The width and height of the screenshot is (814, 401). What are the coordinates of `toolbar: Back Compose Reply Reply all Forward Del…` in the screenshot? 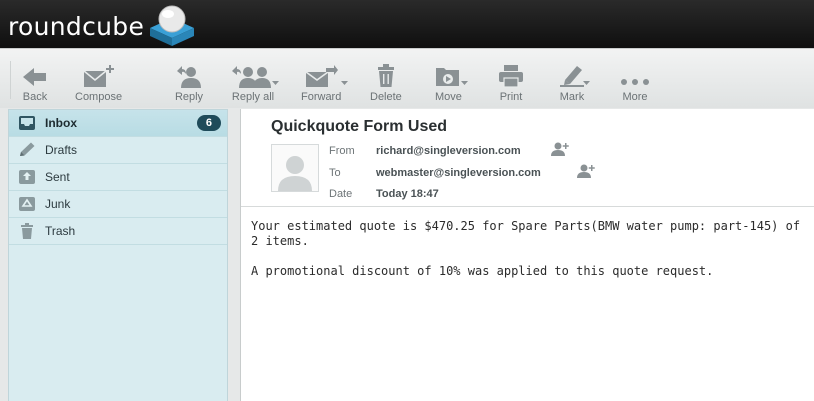 It's located at (407, 78).